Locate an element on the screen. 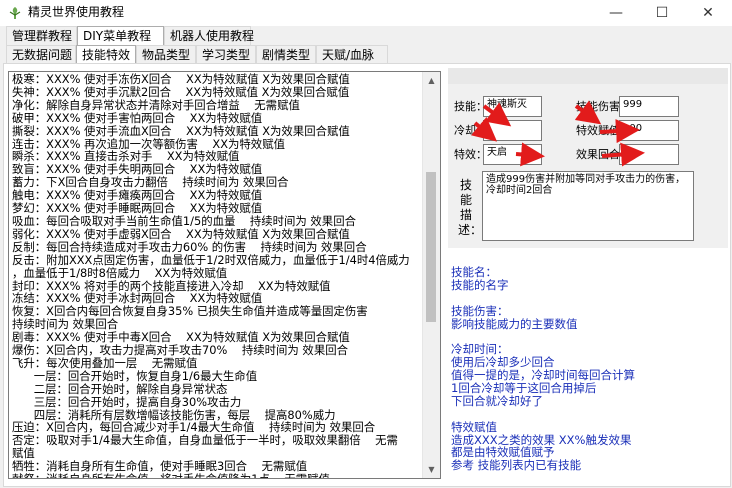 This screenshot has height=488, width=732. effect-rounds-field is located at coordinates (649, 154).